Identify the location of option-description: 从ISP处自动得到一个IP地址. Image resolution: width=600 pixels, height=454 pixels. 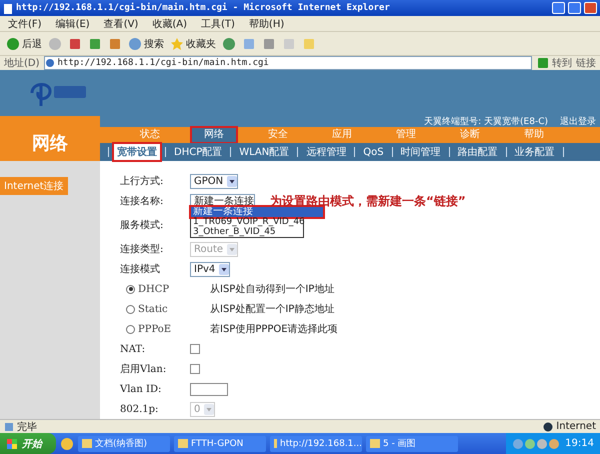
(272, 289).